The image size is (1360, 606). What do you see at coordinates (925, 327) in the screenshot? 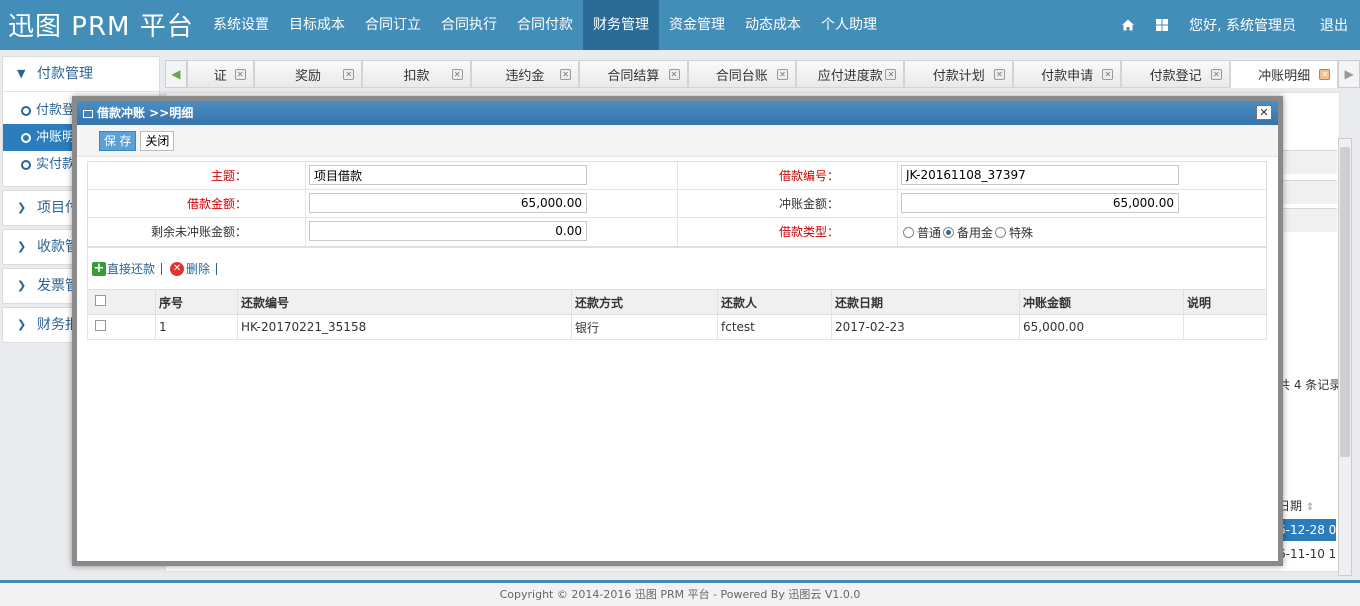
I see `table-cell: 2017-02-23` at bounding box center [925, 327].